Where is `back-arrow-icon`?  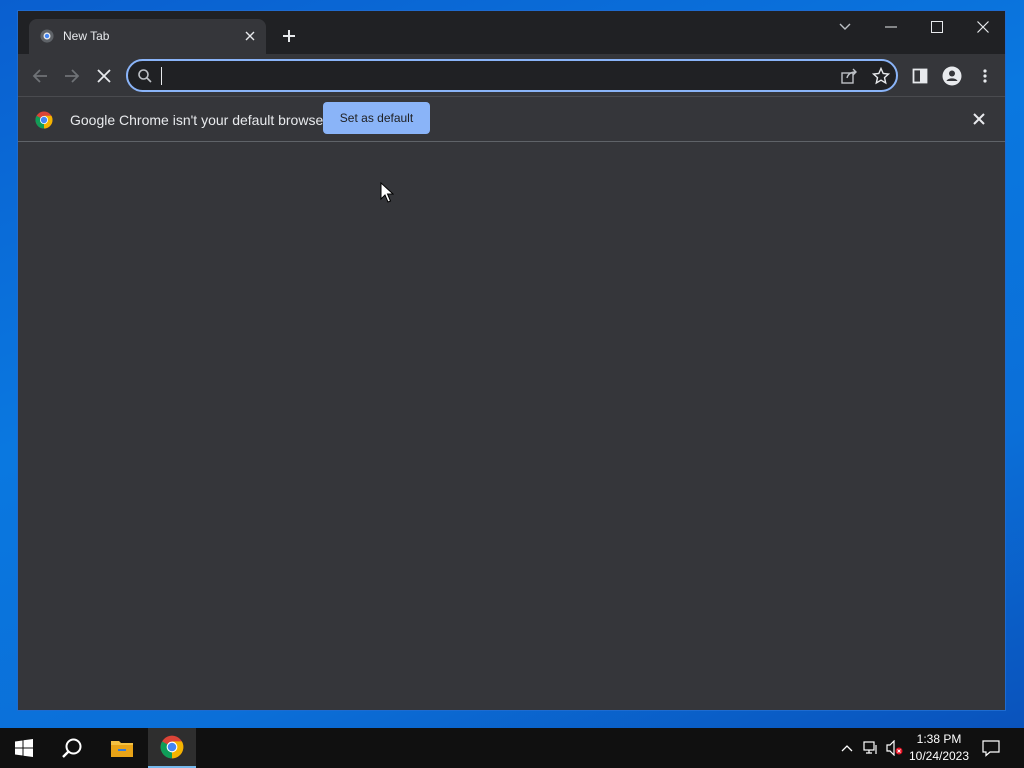 back-arrow-icon is located at coordinates (40, 76).